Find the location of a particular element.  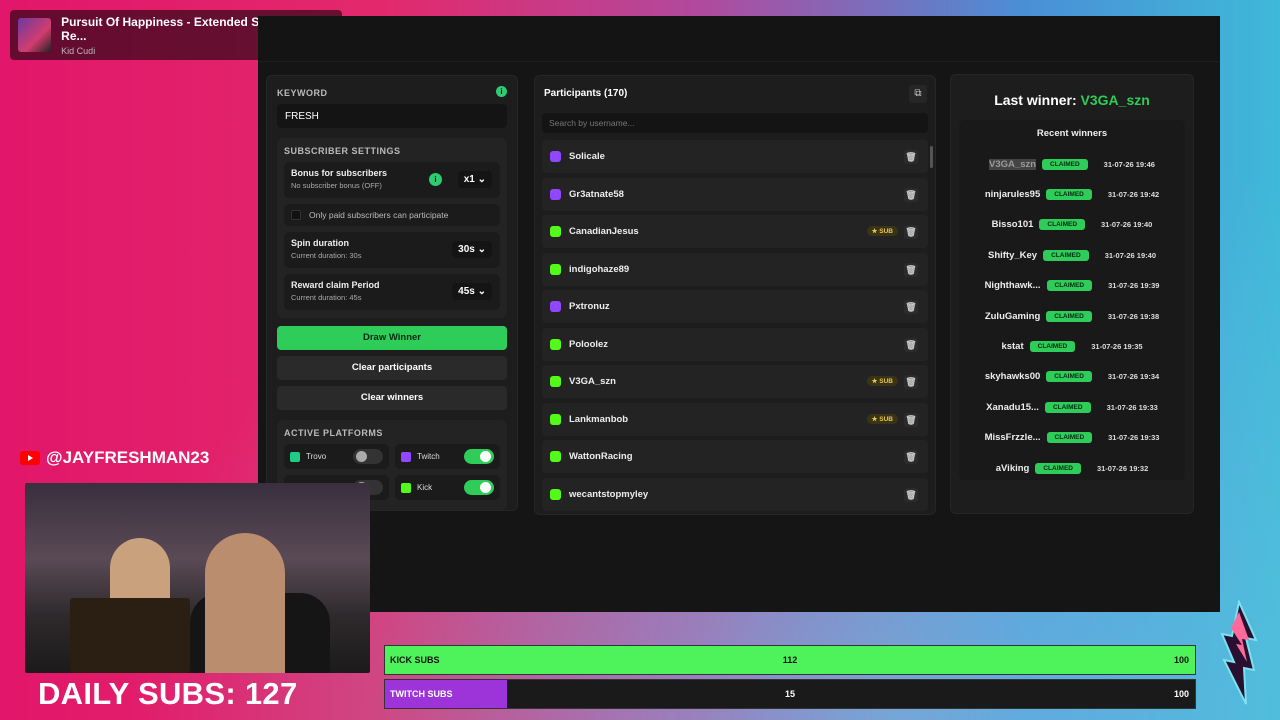

spin-select: 30s ⌄ is located at coordinates (472, 249).